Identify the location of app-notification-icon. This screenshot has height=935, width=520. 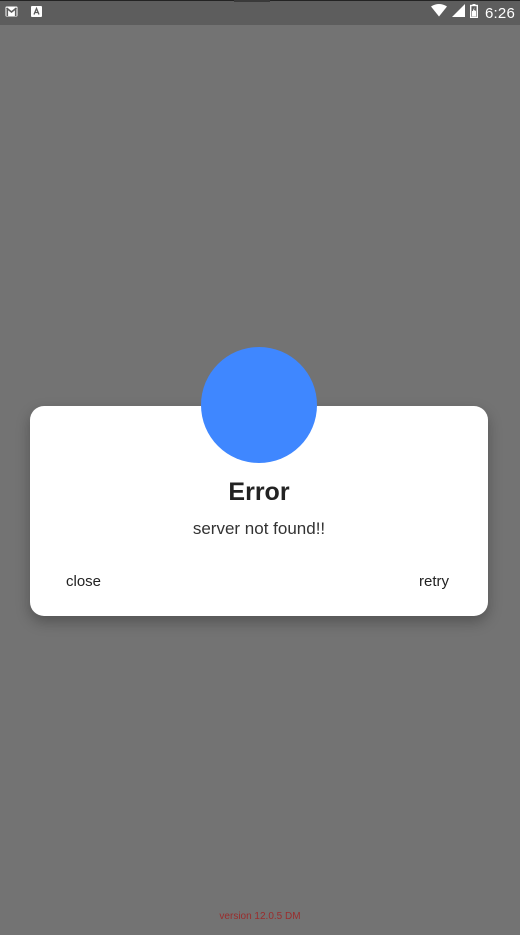
(36, 13).